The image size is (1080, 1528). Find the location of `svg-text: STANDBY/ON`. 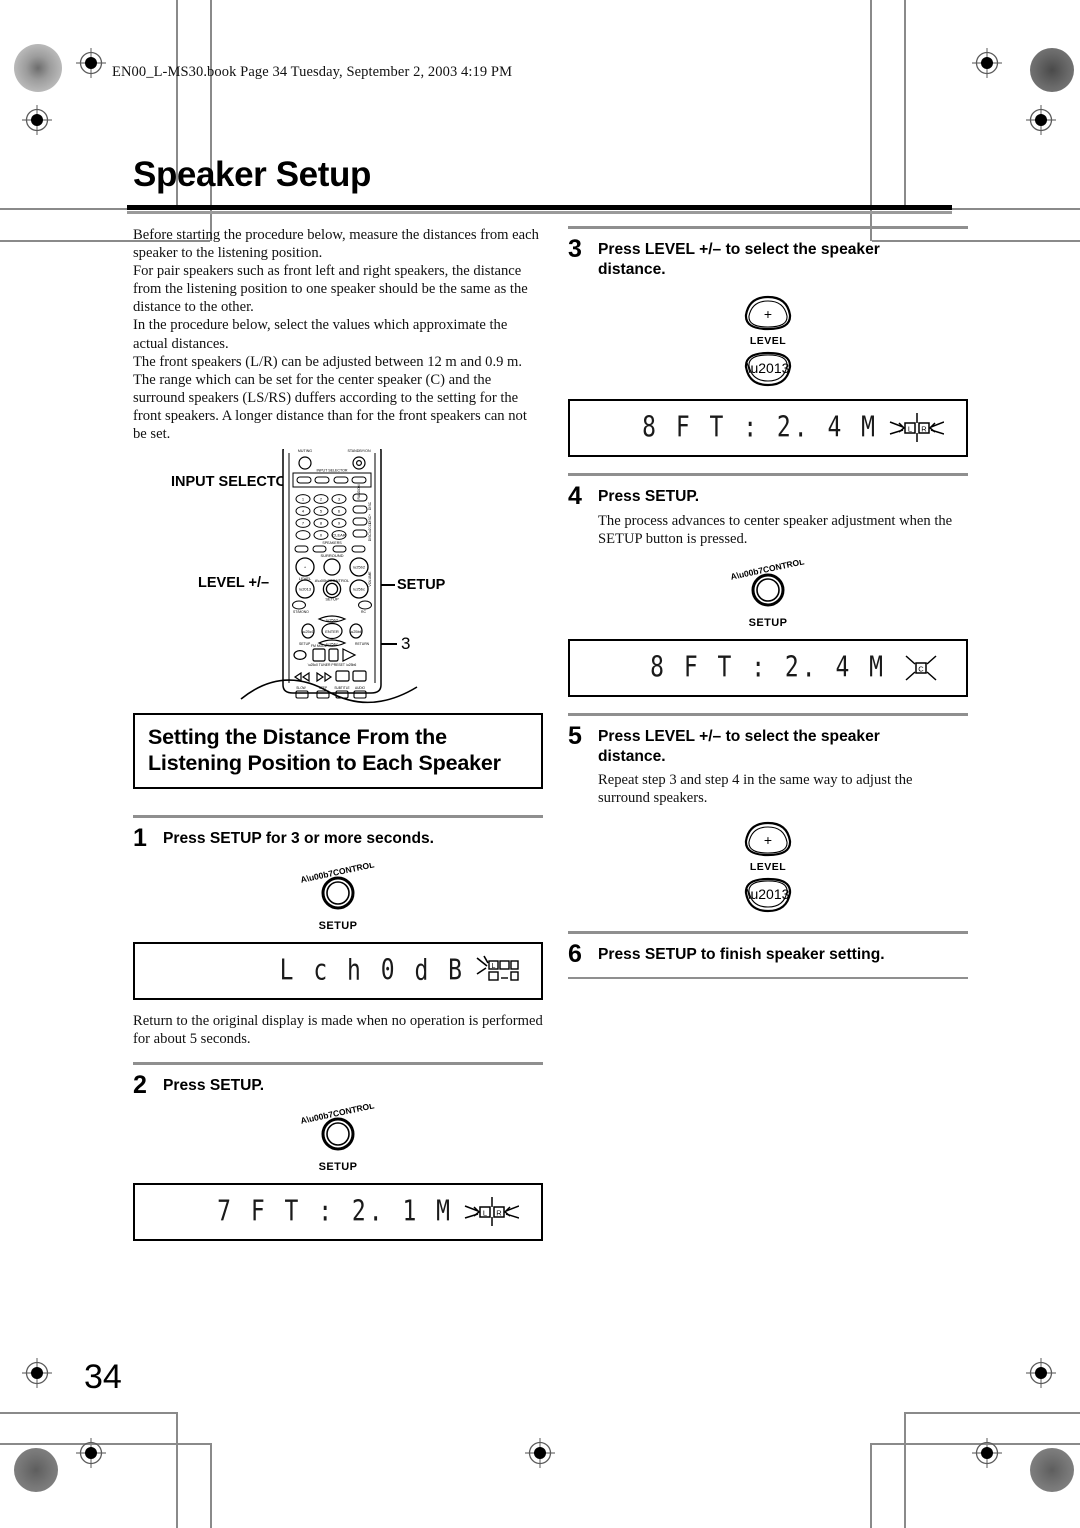

svg-text: STANDBY/ON is located at coordinates (359, 451).